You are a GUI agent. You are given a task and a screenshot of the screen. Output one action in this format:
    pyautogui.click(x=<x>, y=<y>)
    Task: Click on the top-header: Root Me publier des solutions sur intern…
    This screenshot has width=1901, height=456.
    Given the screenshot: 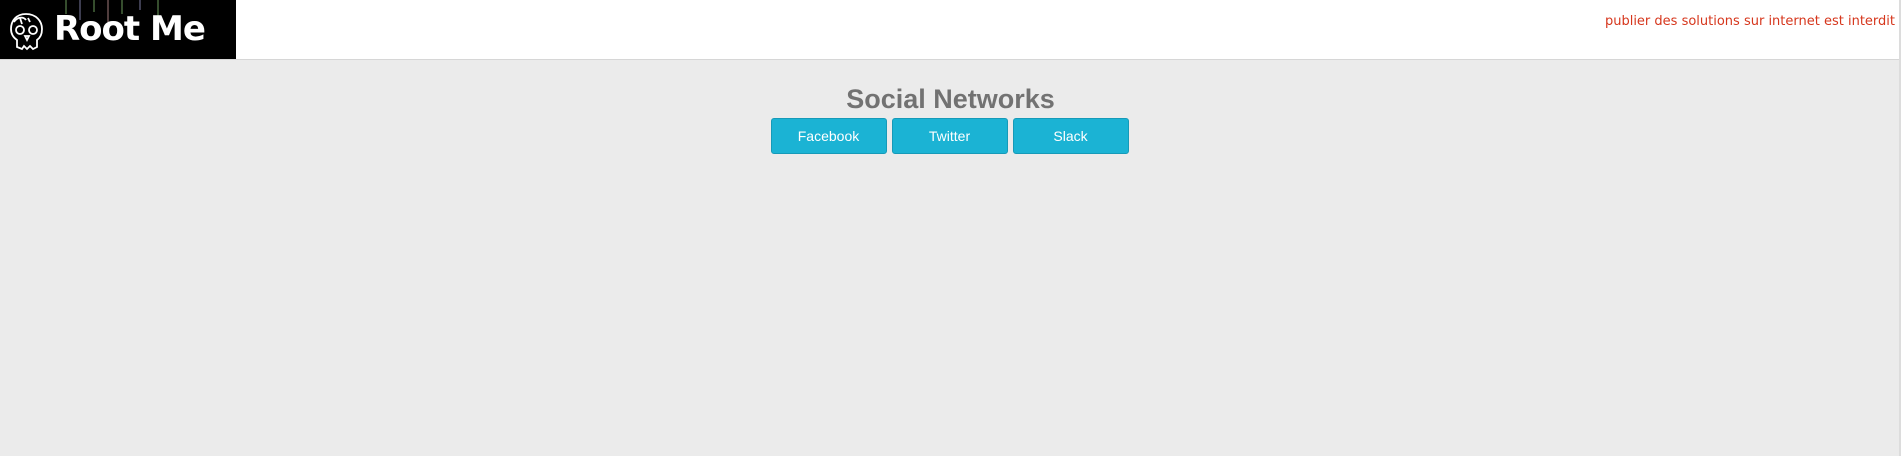 What is the action you would take?
    pyautogui.click(x=950, y=30)
    